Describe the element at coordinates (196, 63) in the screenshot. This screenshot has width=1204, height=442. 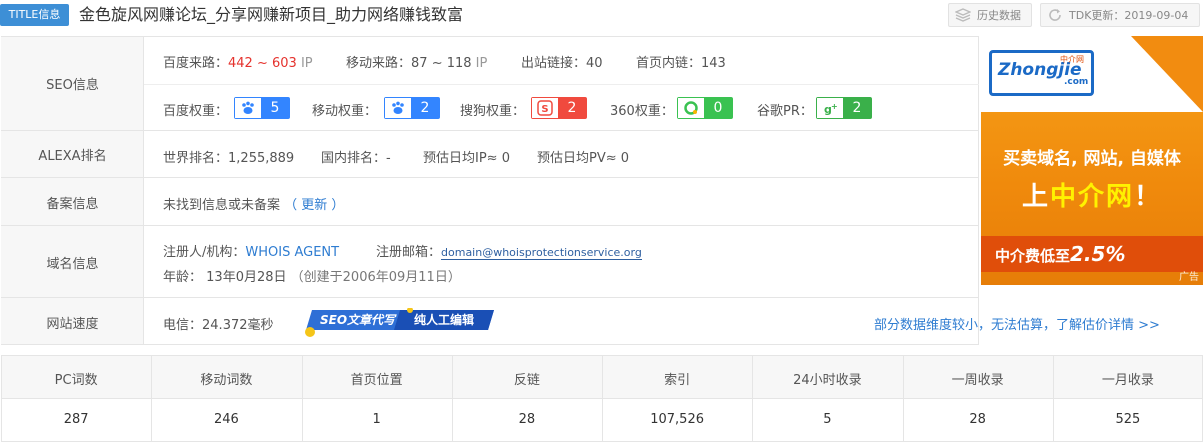
I see `baidu-traffic-label: 百度来路：` at that location.